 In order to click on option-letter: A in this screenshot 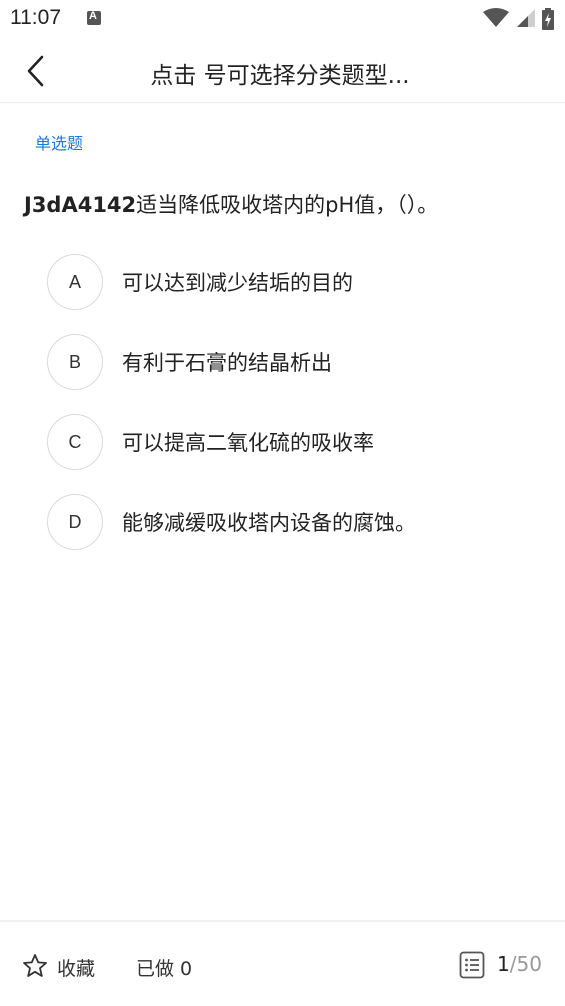, I will do `click(75, 282)`.